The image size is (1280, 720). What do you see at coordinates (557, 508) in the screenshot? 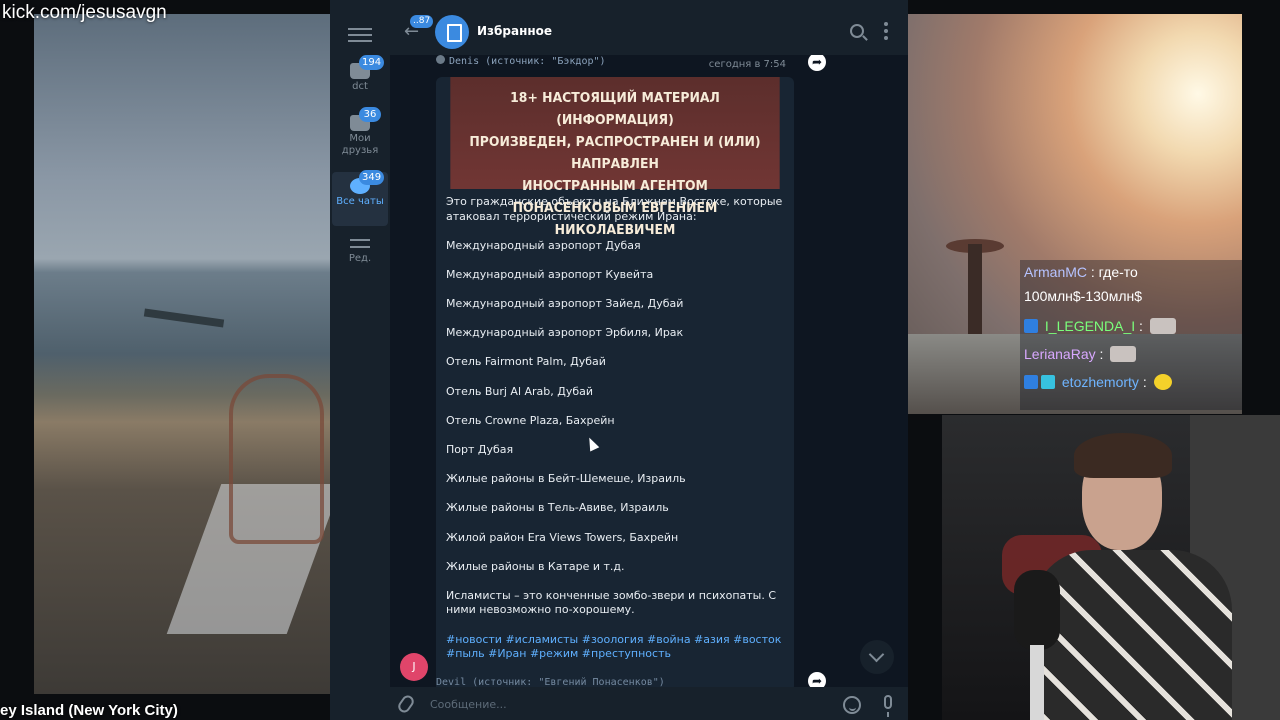
I see `list-item: Жилые районы в Тель-Авиве, Израиль` at bounding box center [557, 508].